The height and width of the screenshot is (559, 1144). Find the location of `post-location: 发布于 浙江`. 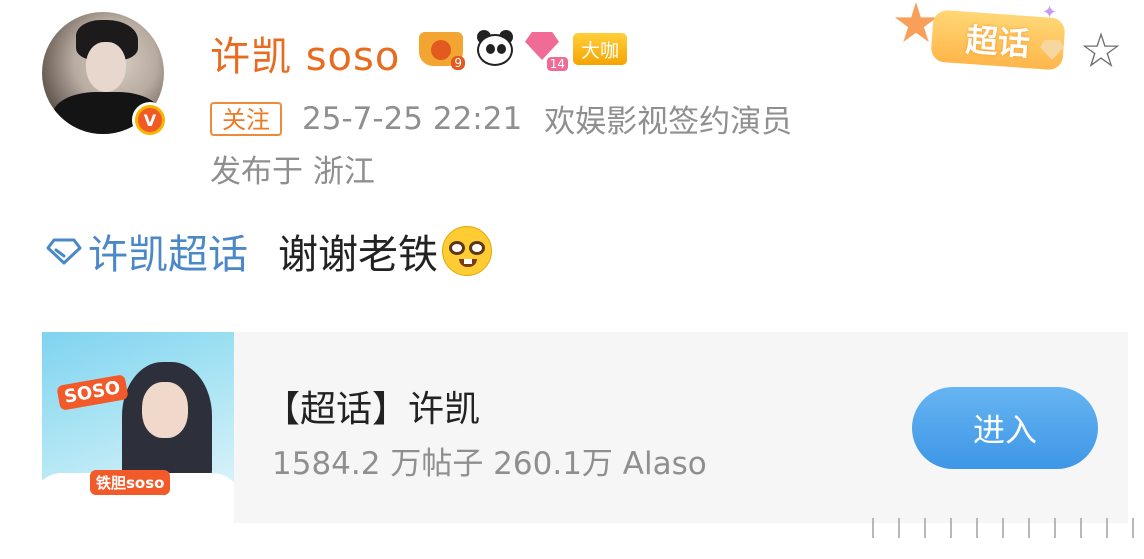

post-location: 发布于 浙江 is located at coordinates (292, 172).